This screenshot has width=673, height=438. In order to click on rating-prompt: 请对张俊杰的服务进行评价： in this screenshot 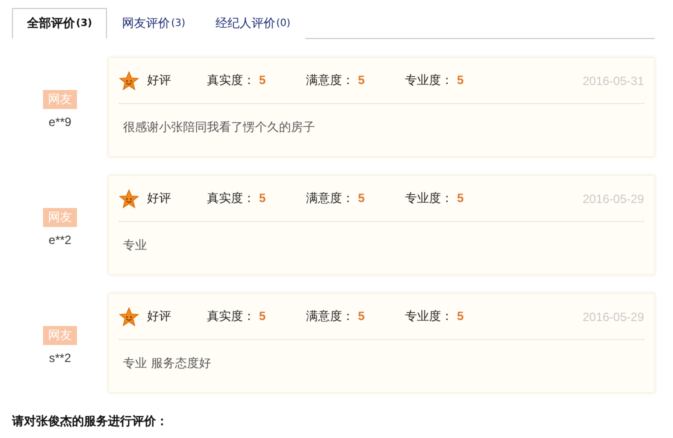, I will do `click(90, 421)`.